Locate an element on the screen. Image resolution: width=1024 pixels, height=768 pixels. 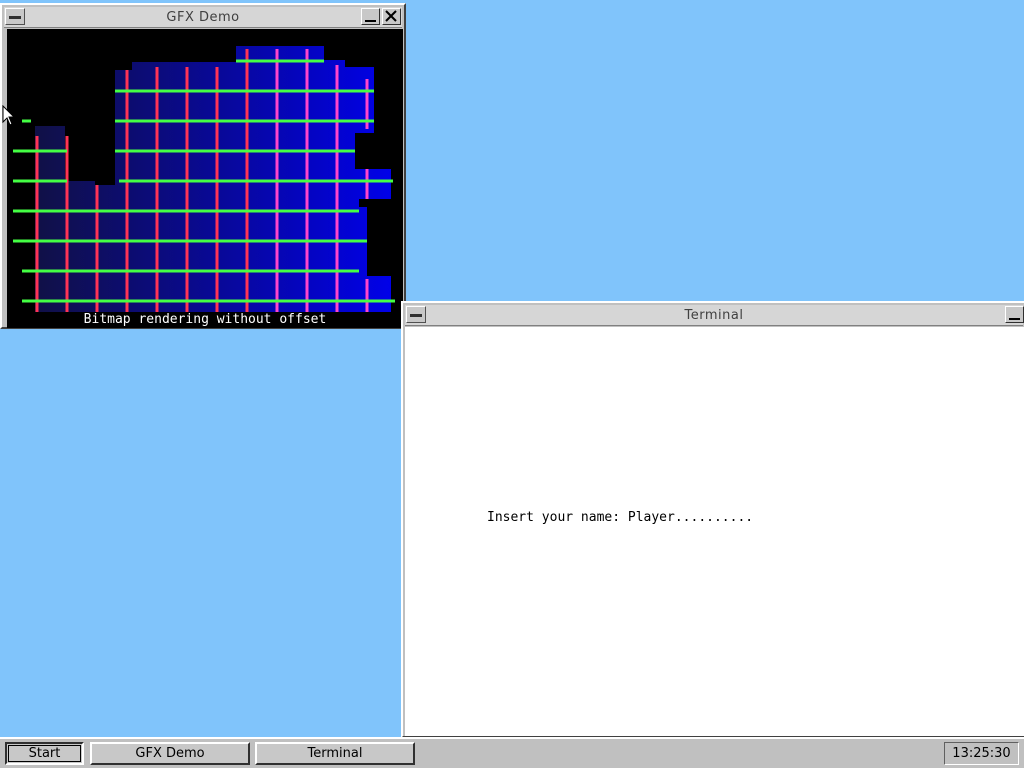
taskbar-item-gfx-demo: GFX Demo is located at coordinates (170, 753).